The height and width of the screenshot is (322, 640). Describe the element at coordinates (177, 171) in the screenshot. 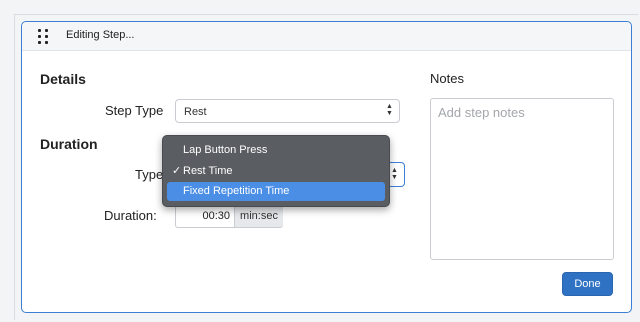

I see `checkmark-icon: ✓` at that location.